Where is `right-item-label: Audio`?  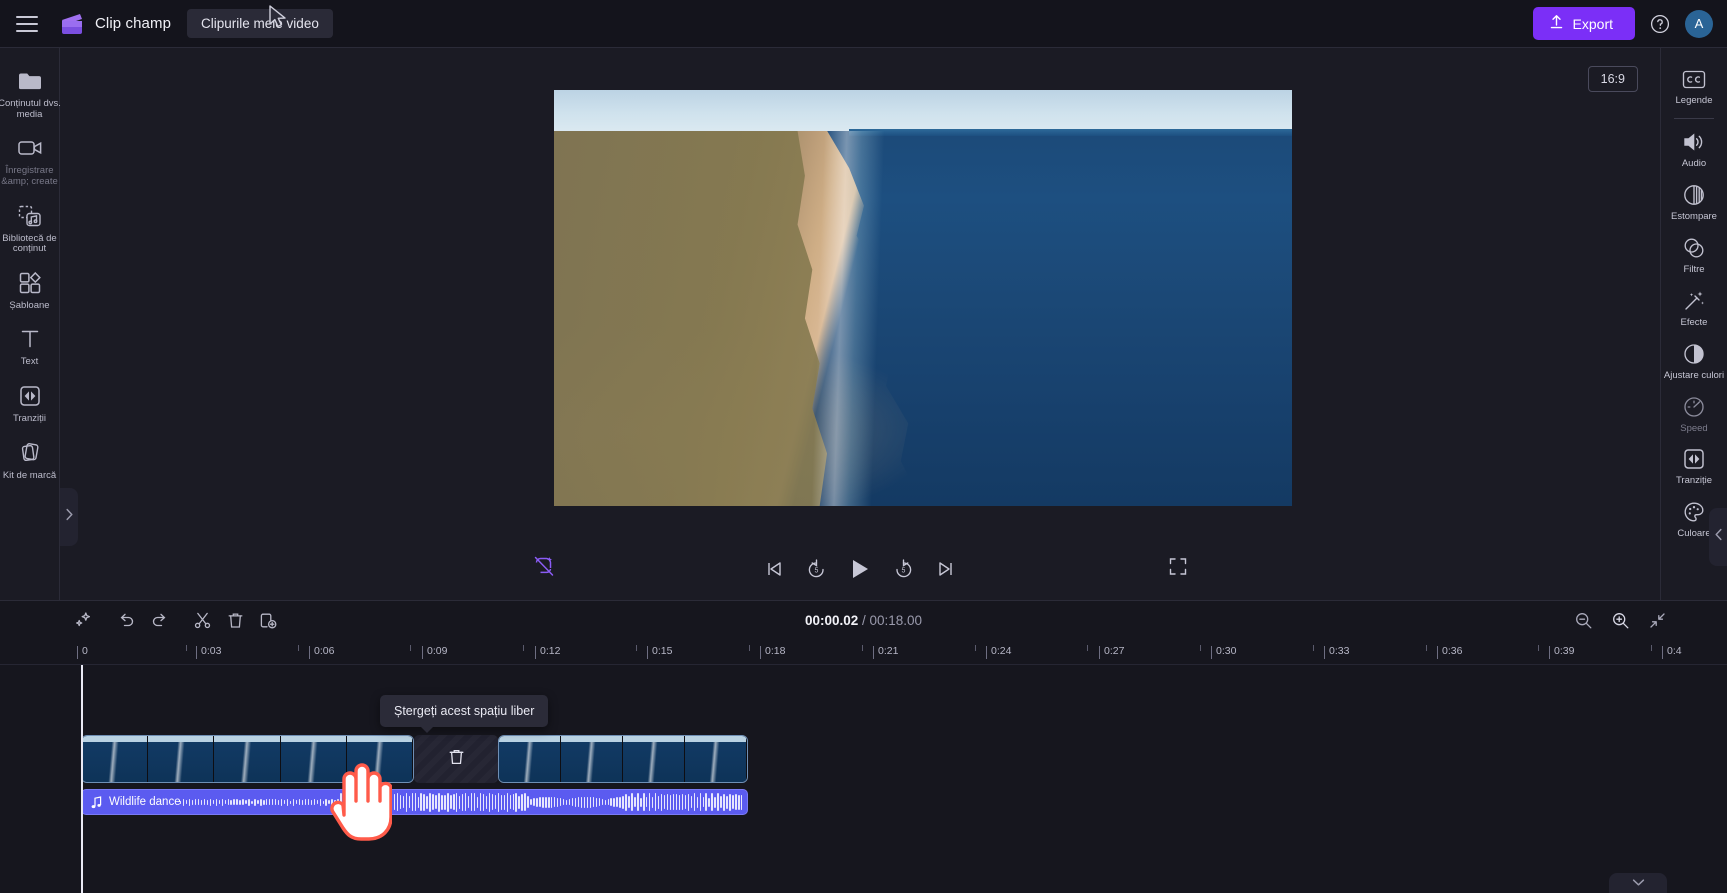 right-item-label: Audio is located at coordinates (1694, 163).